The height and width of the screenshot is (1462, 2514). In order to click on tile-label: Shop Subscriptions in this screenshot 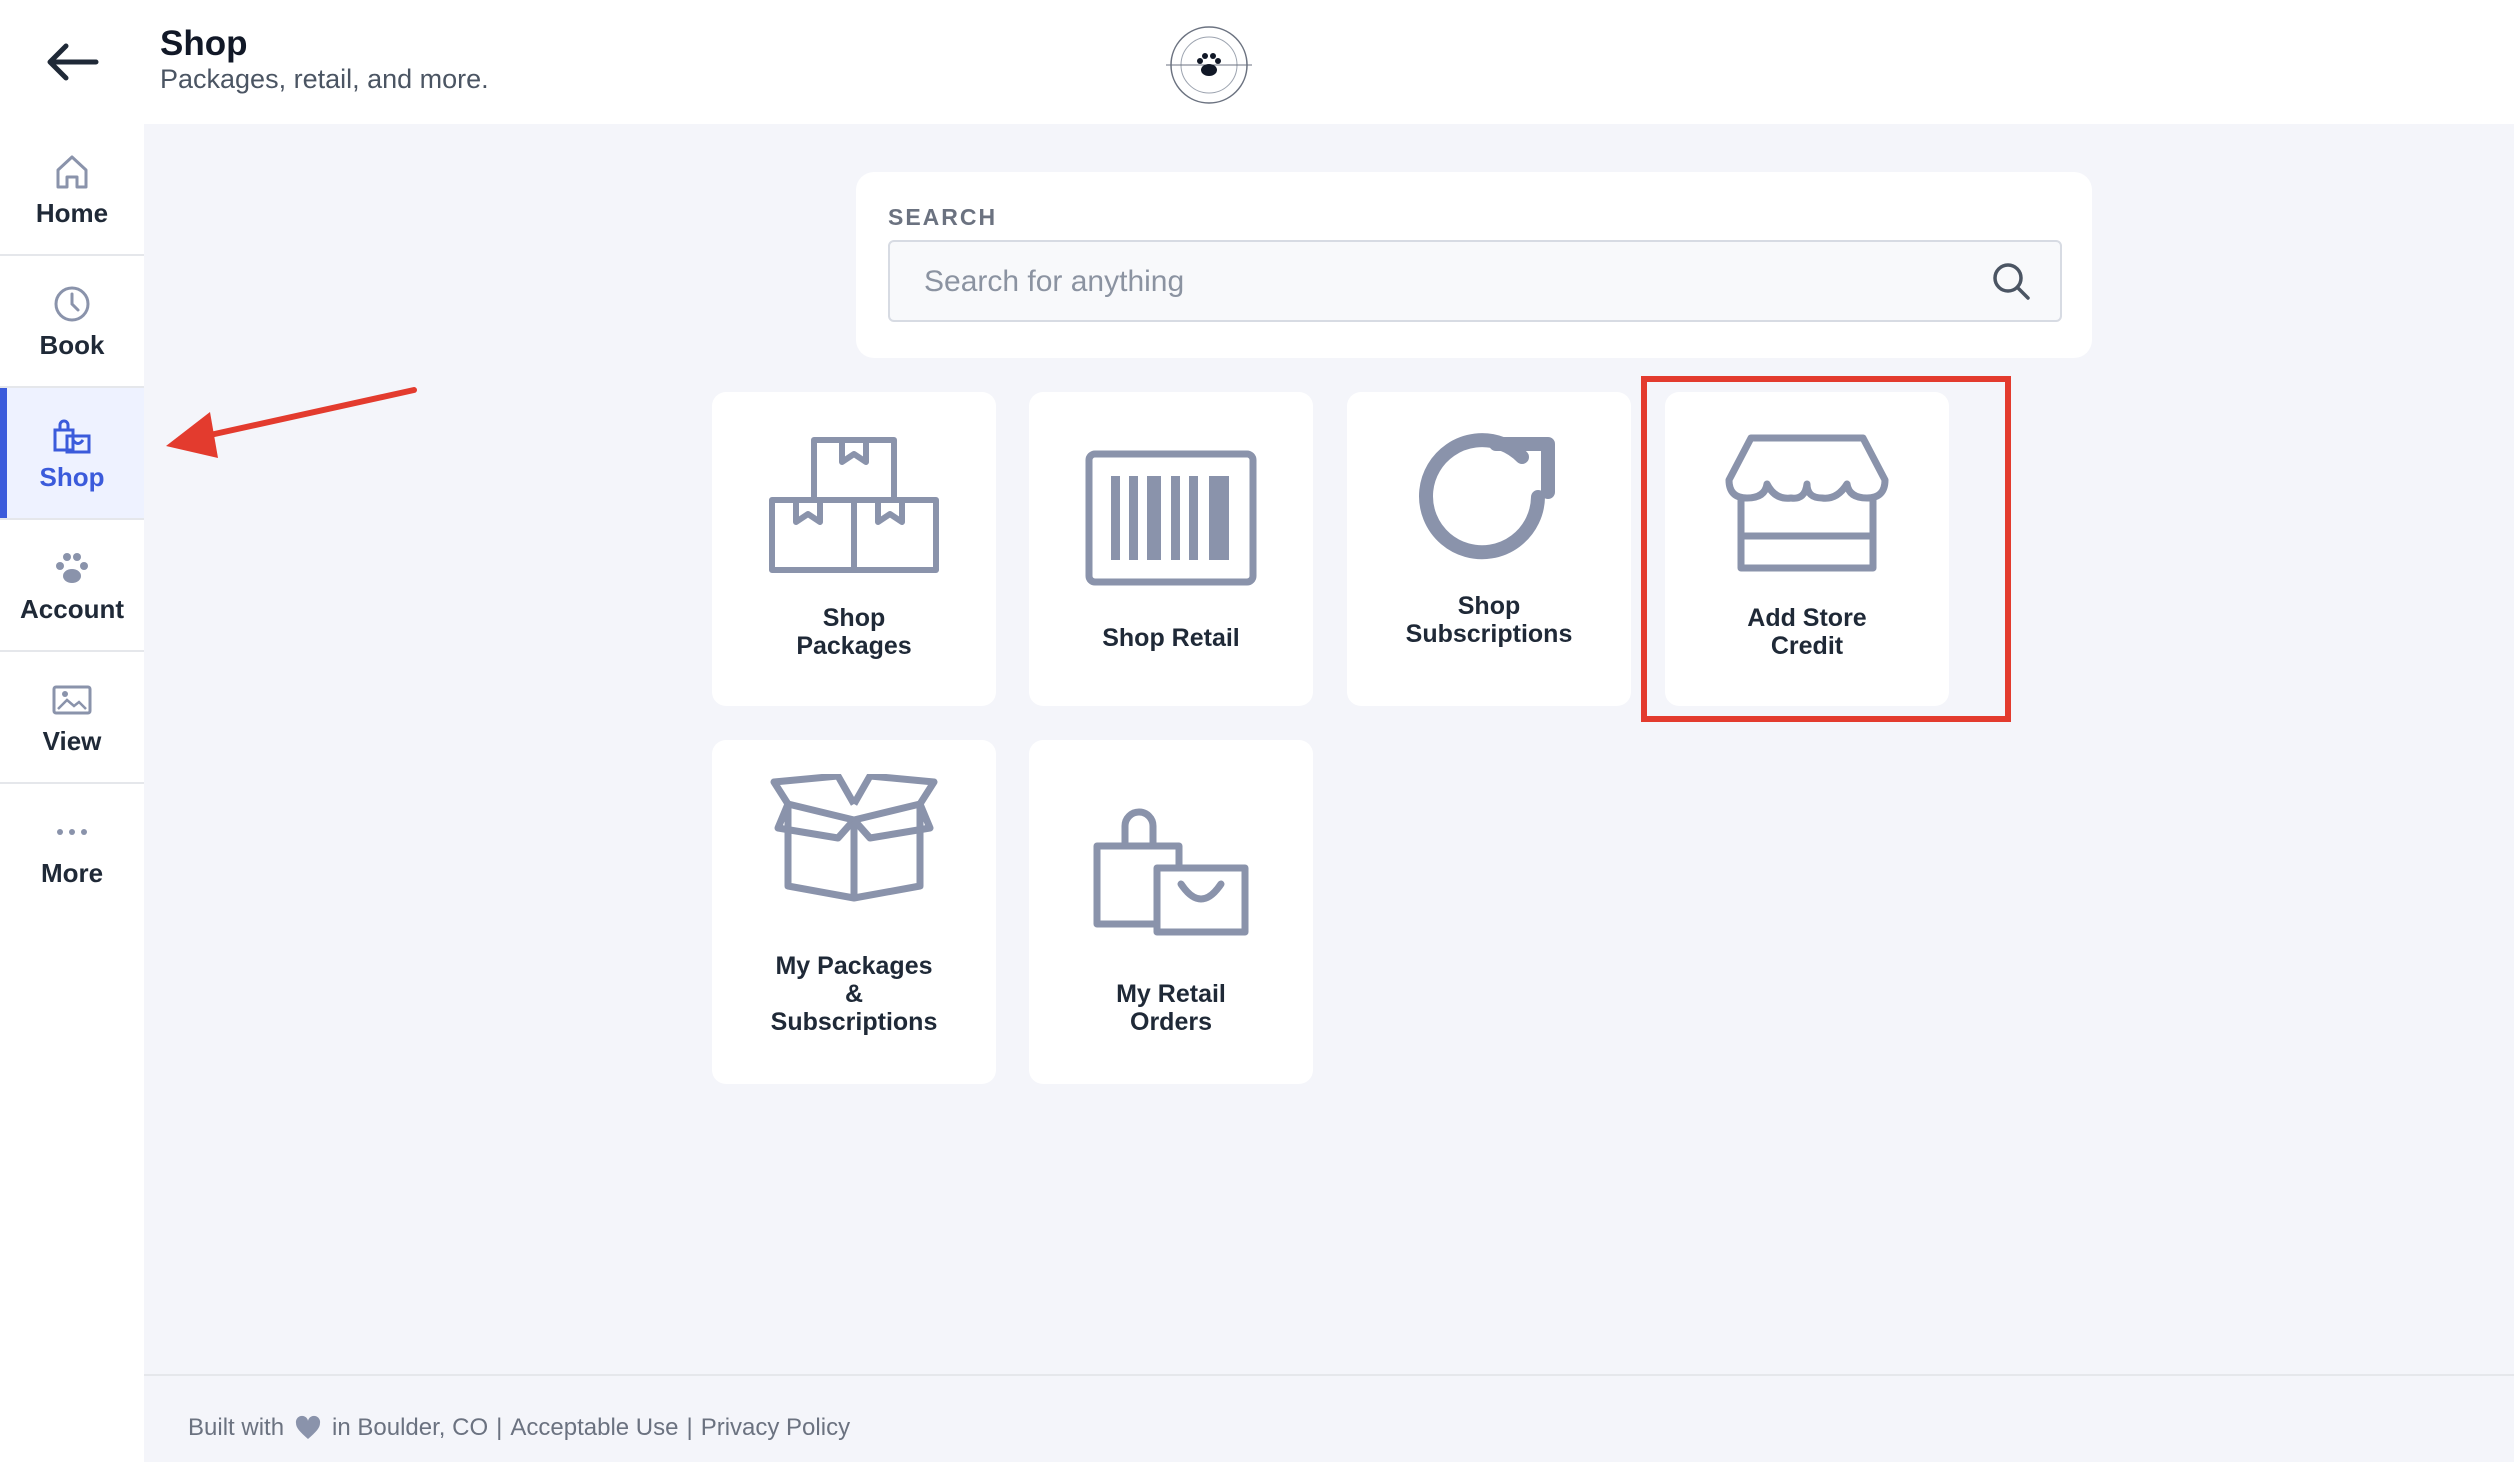, I will do `click(1489, 620)`.